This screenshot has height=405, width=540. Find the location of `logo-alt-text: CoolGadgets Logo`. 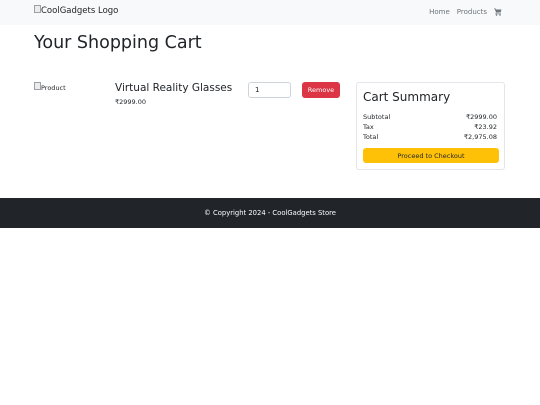

logo-alt-text: CoolGadgets Logo is located at coordinates (80, 11).